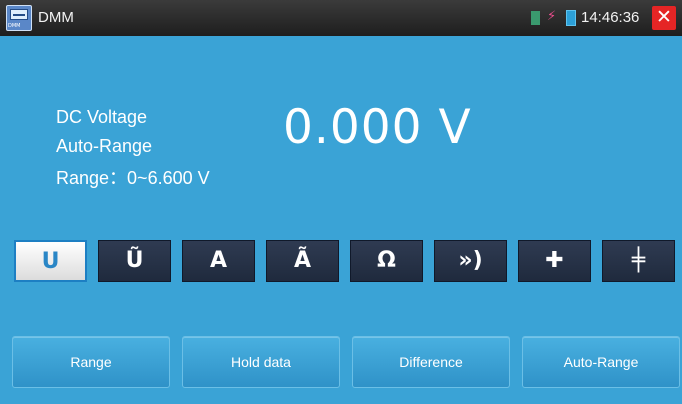 The width and height of the screenshot is (682, 404). I want to click on status-bar: DMM DMM ⚡ 14:46:36 ✕, so click(341, 18).